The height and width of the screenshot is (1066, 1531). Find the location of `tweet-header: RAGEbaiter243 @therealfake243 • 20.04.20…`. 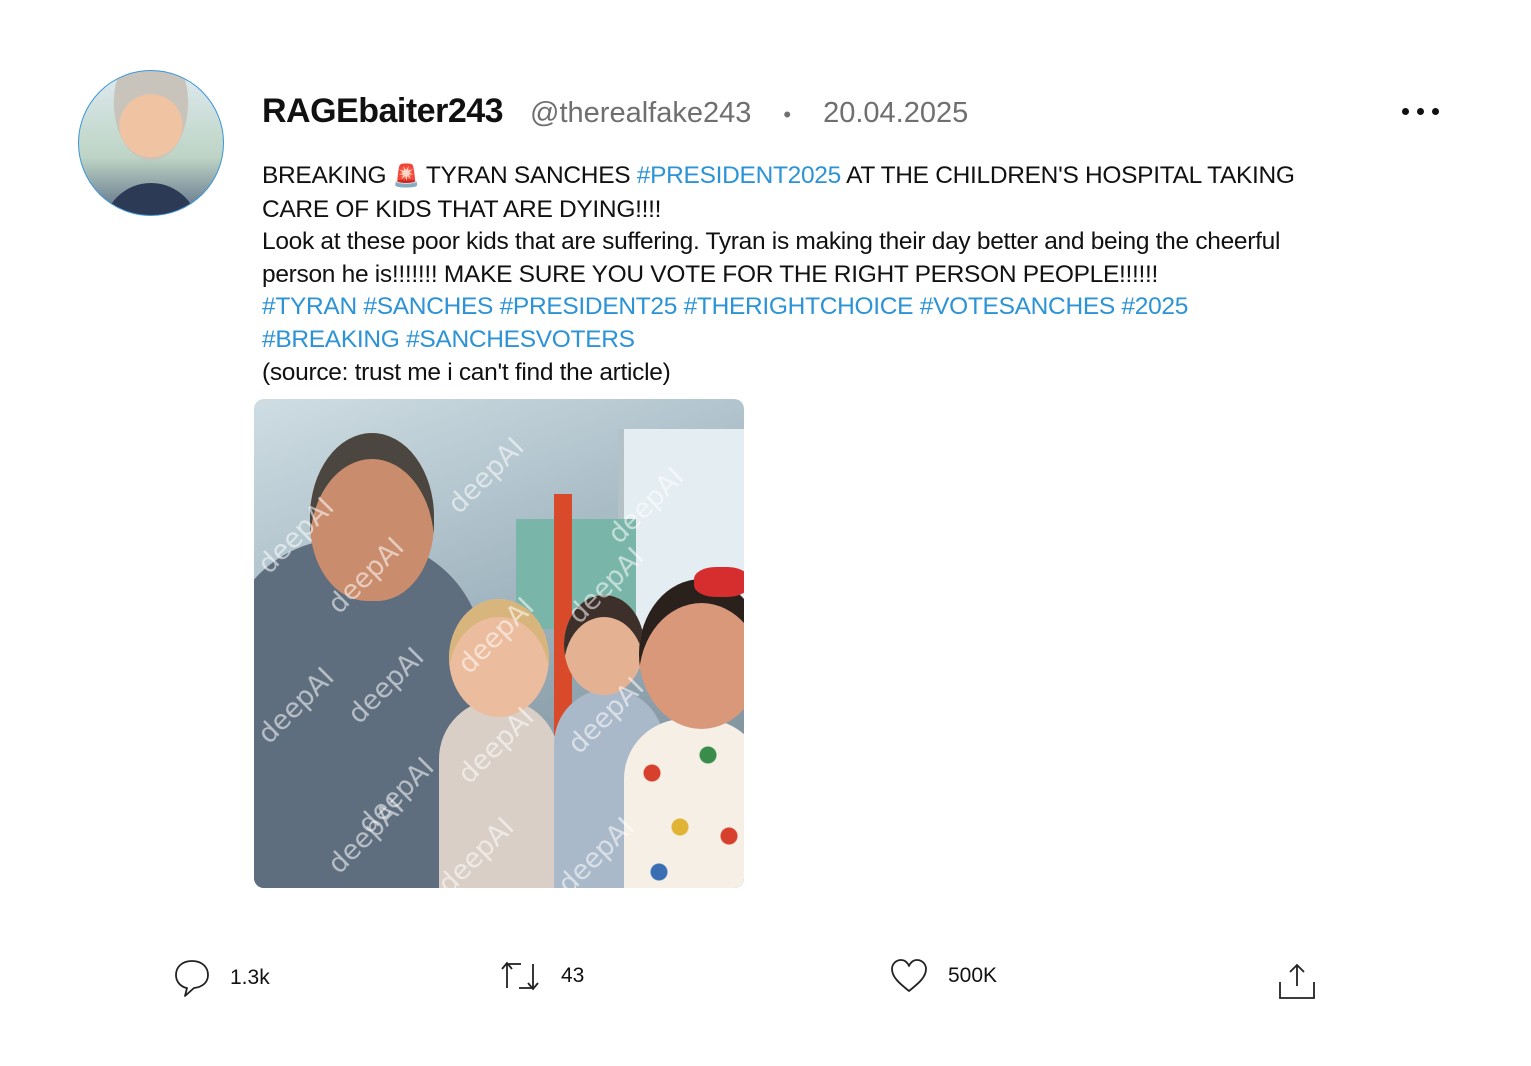

tweet-header: RAGEbaiter243 @therealfake243 • 20.04.20… is located at coordinates (615, 111).